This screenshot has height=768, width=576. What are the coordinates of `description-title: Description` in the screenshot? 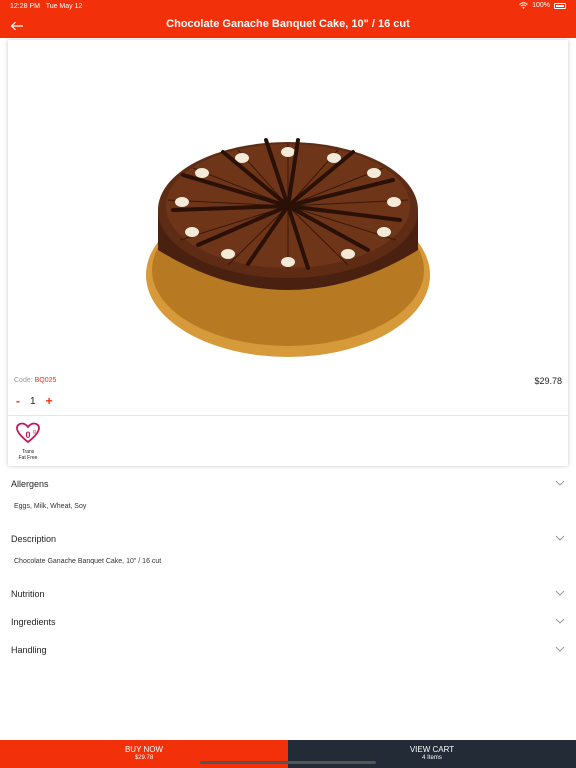 It's located at (34, 539).